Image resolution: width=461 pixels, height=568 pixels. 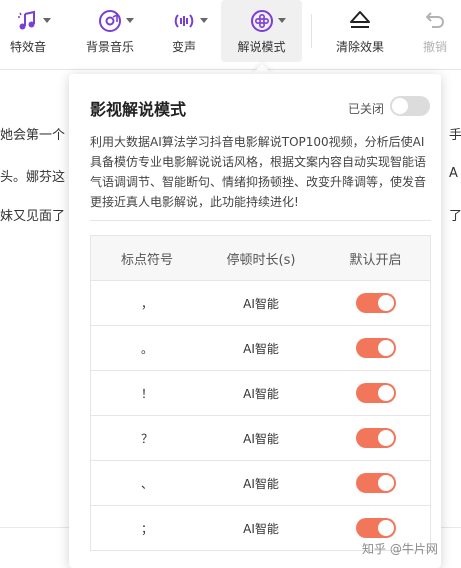 I want to click on voice-change-button: 变声, so click(x=186, y=31).